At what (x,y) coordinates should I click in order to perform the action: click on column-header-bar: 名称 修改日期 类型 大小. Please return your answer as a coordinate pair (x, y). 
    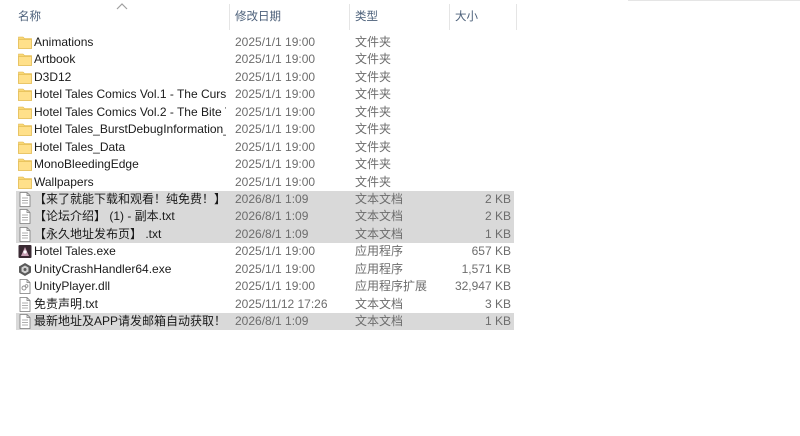
    Looking at the image, I should click on (400, 15).